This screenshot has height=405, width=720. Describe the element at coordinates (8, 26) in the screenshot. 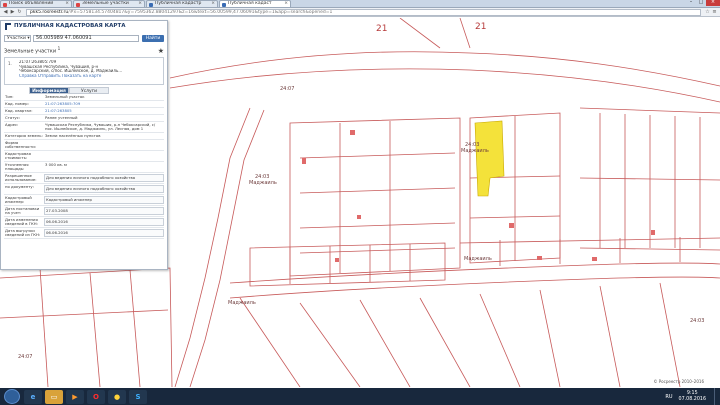

I see `cadastral-logo-icon` at that location.